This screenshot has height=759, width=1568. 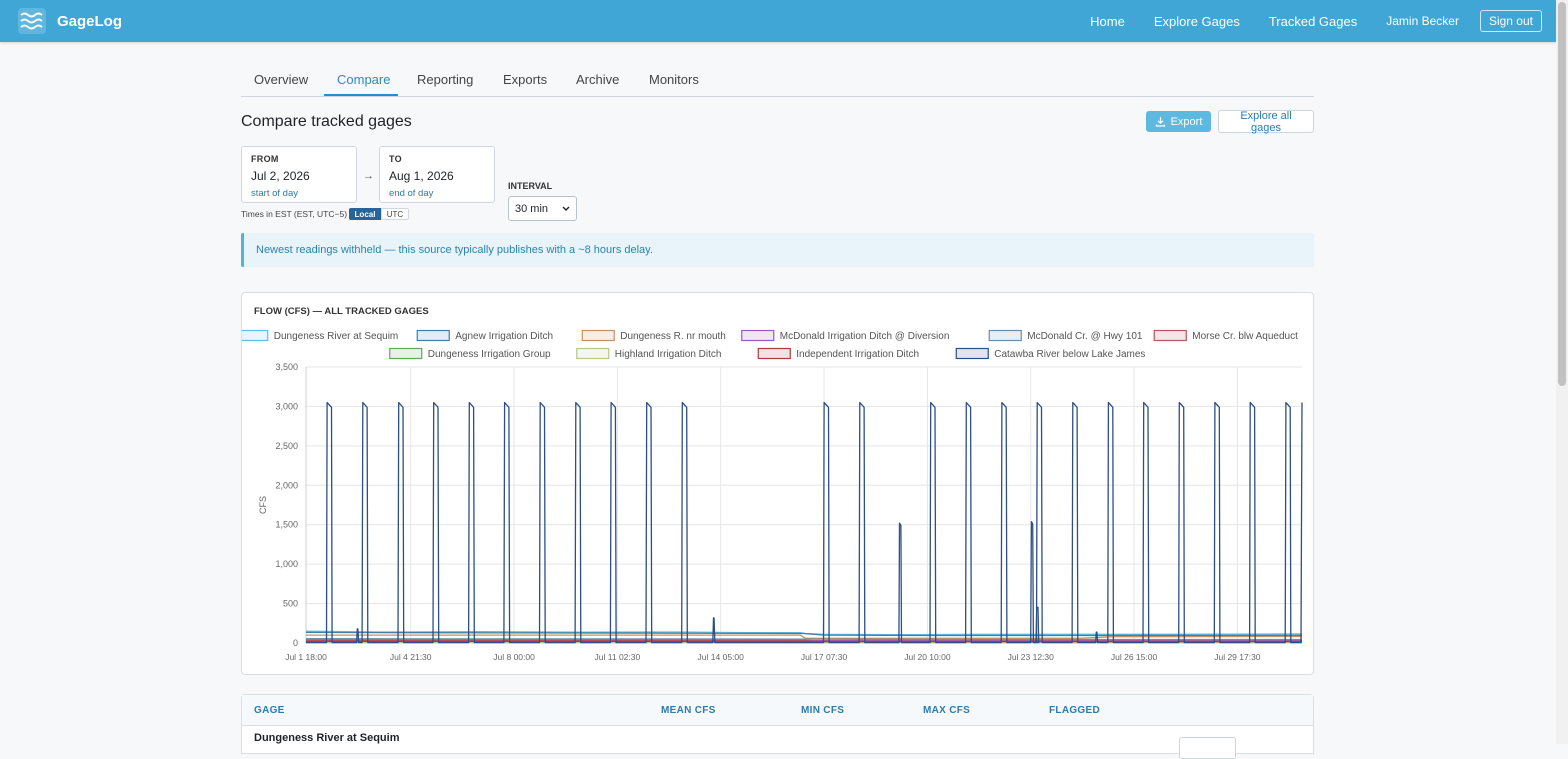 What do you see at coordinates (395, 214) in the screenshot?
I see `tz-utc-toggle: UTC` at bounding box center [395, 214].